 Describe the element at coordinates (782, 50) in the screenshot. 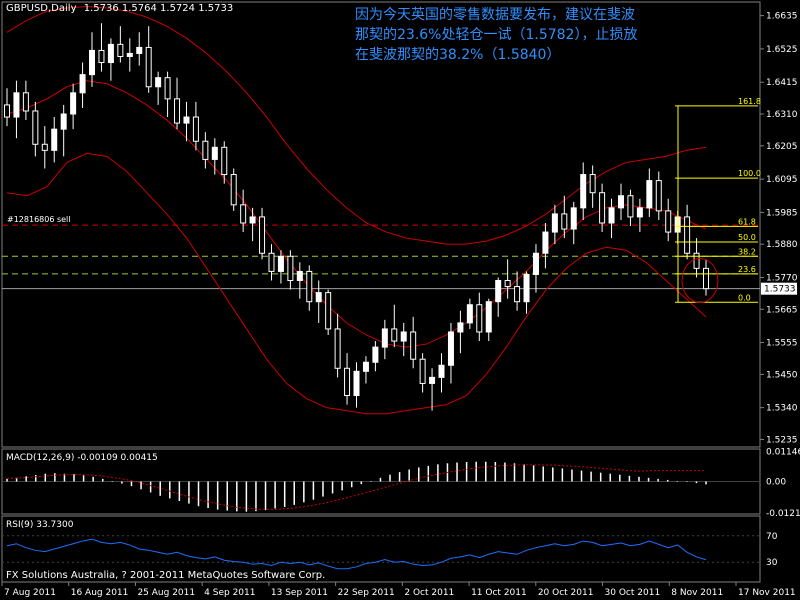

I see `y-tick-label: 1.6525` at that location.